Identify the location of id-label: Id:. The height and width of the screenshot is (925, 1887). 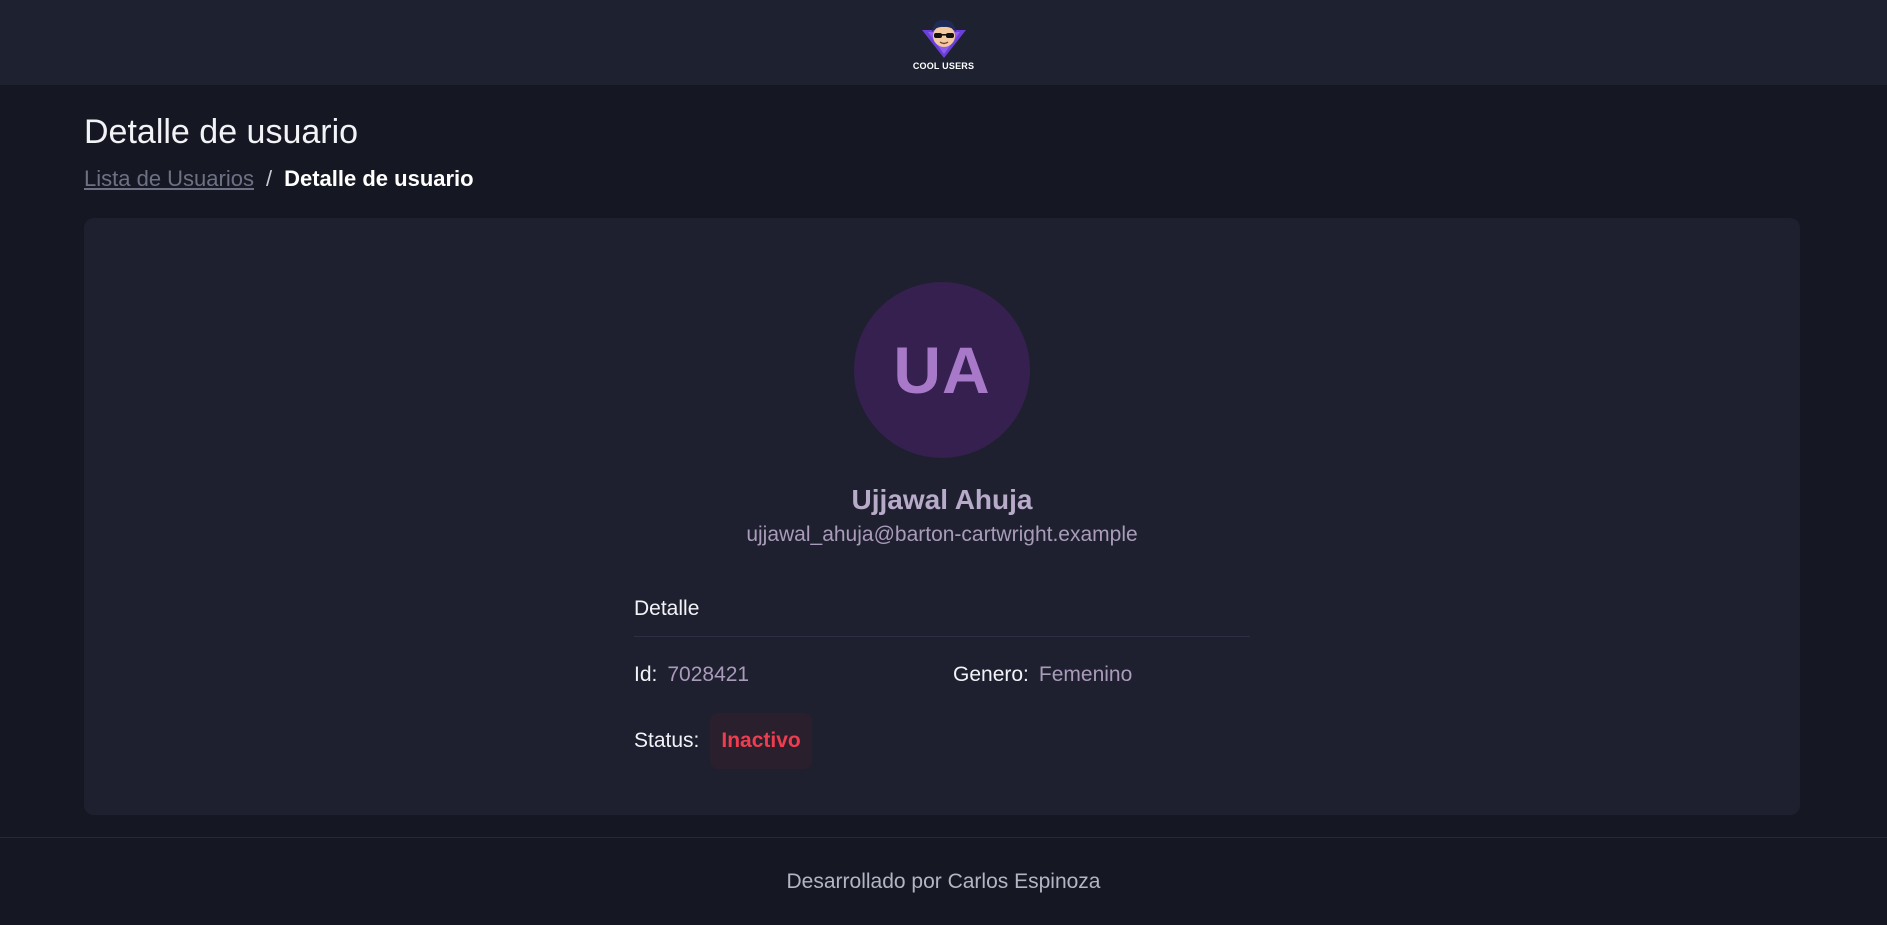
(646, 674).